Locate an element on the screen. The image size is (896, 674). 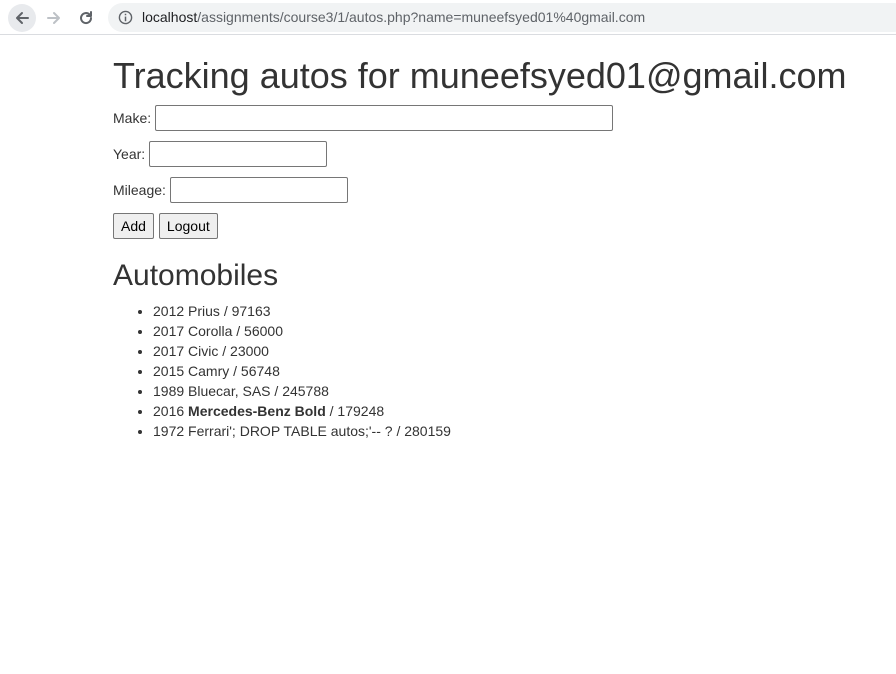
list-item: 2012 Prius / 97163 is located at coordinates (302, 311).